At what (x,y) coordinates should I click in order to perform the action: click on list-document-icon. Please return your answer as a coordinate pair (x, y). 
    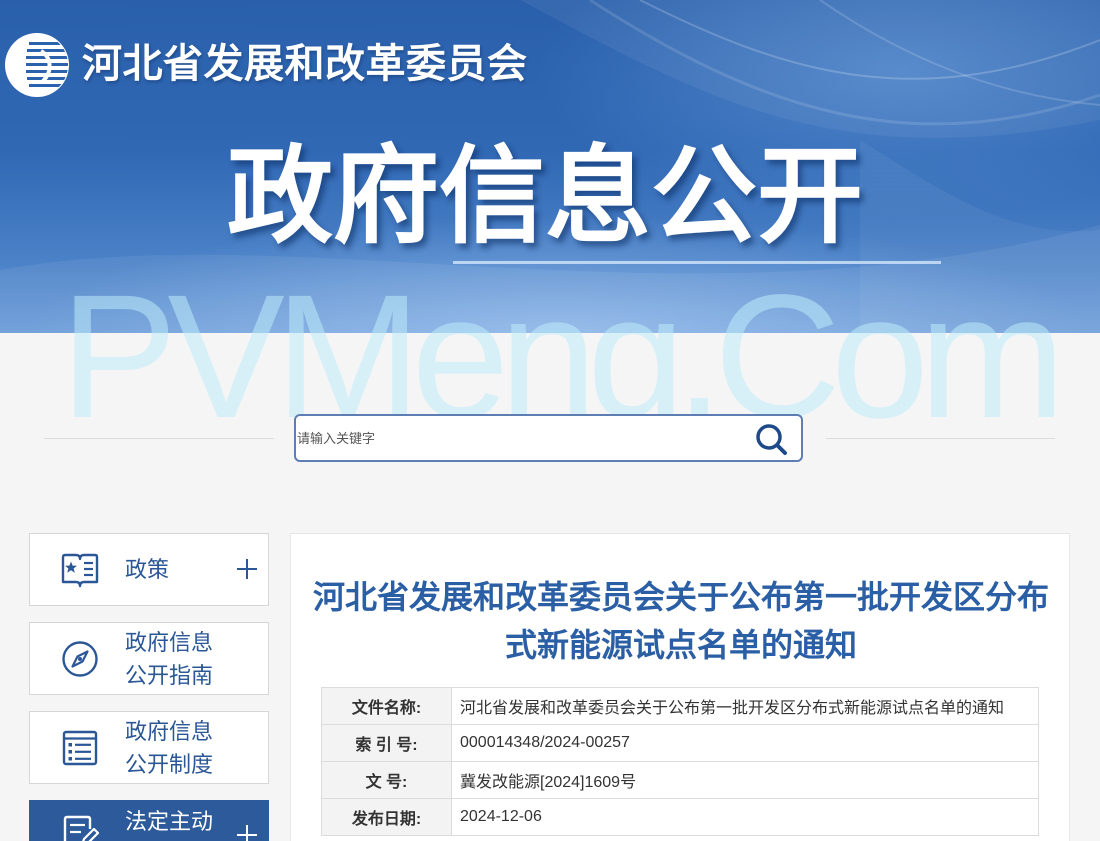
    Looking at the image, I should click on (80, 748).